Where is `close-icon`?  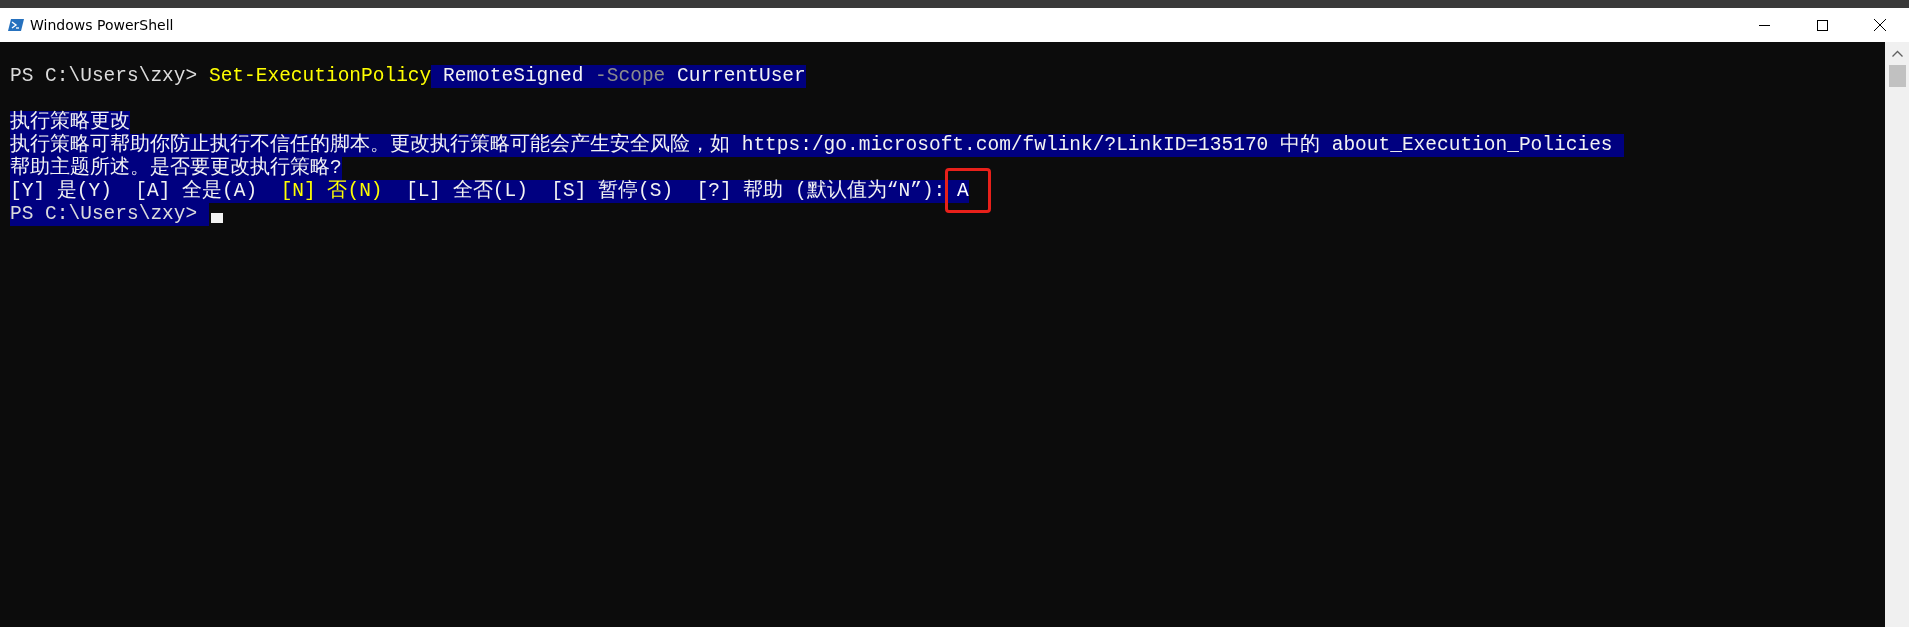
close-icon is located at coordinates (1880, 25).